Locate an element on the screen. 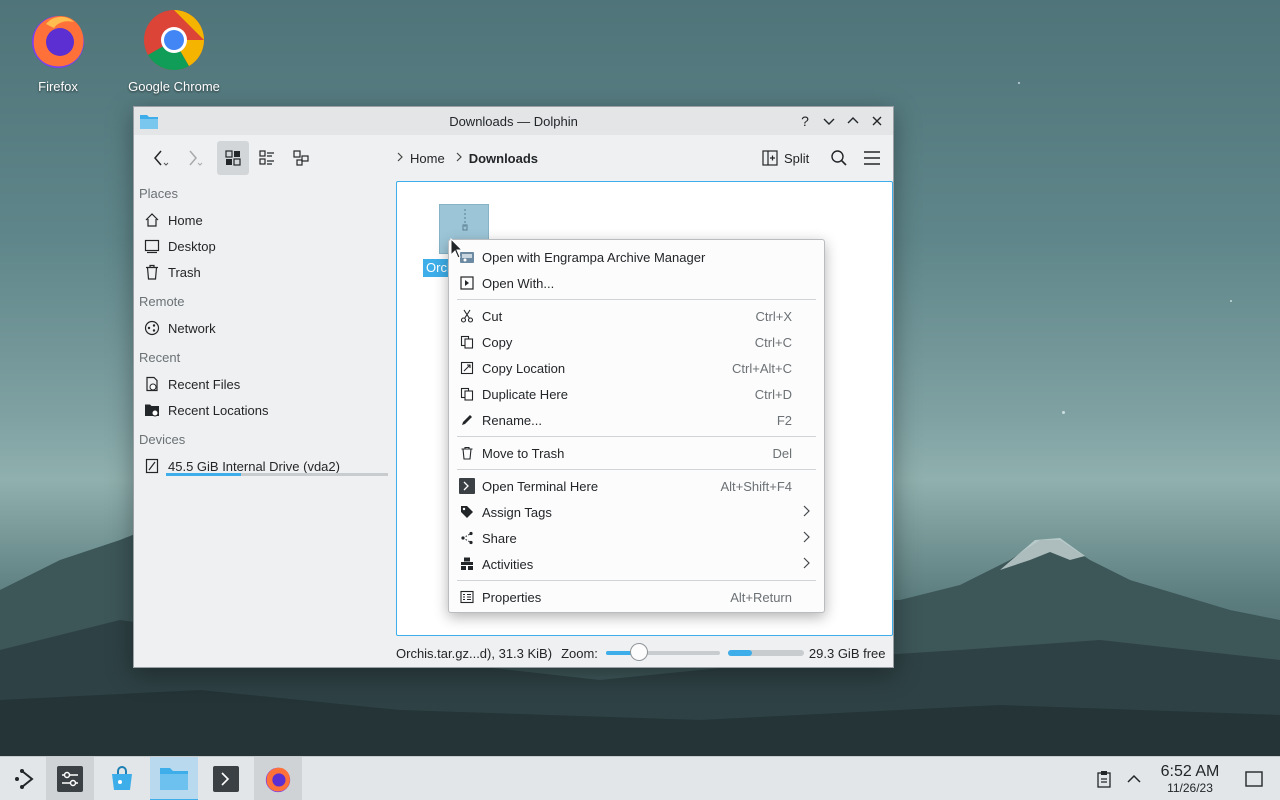  tree-view-icon is located at coordinates (301, 158).